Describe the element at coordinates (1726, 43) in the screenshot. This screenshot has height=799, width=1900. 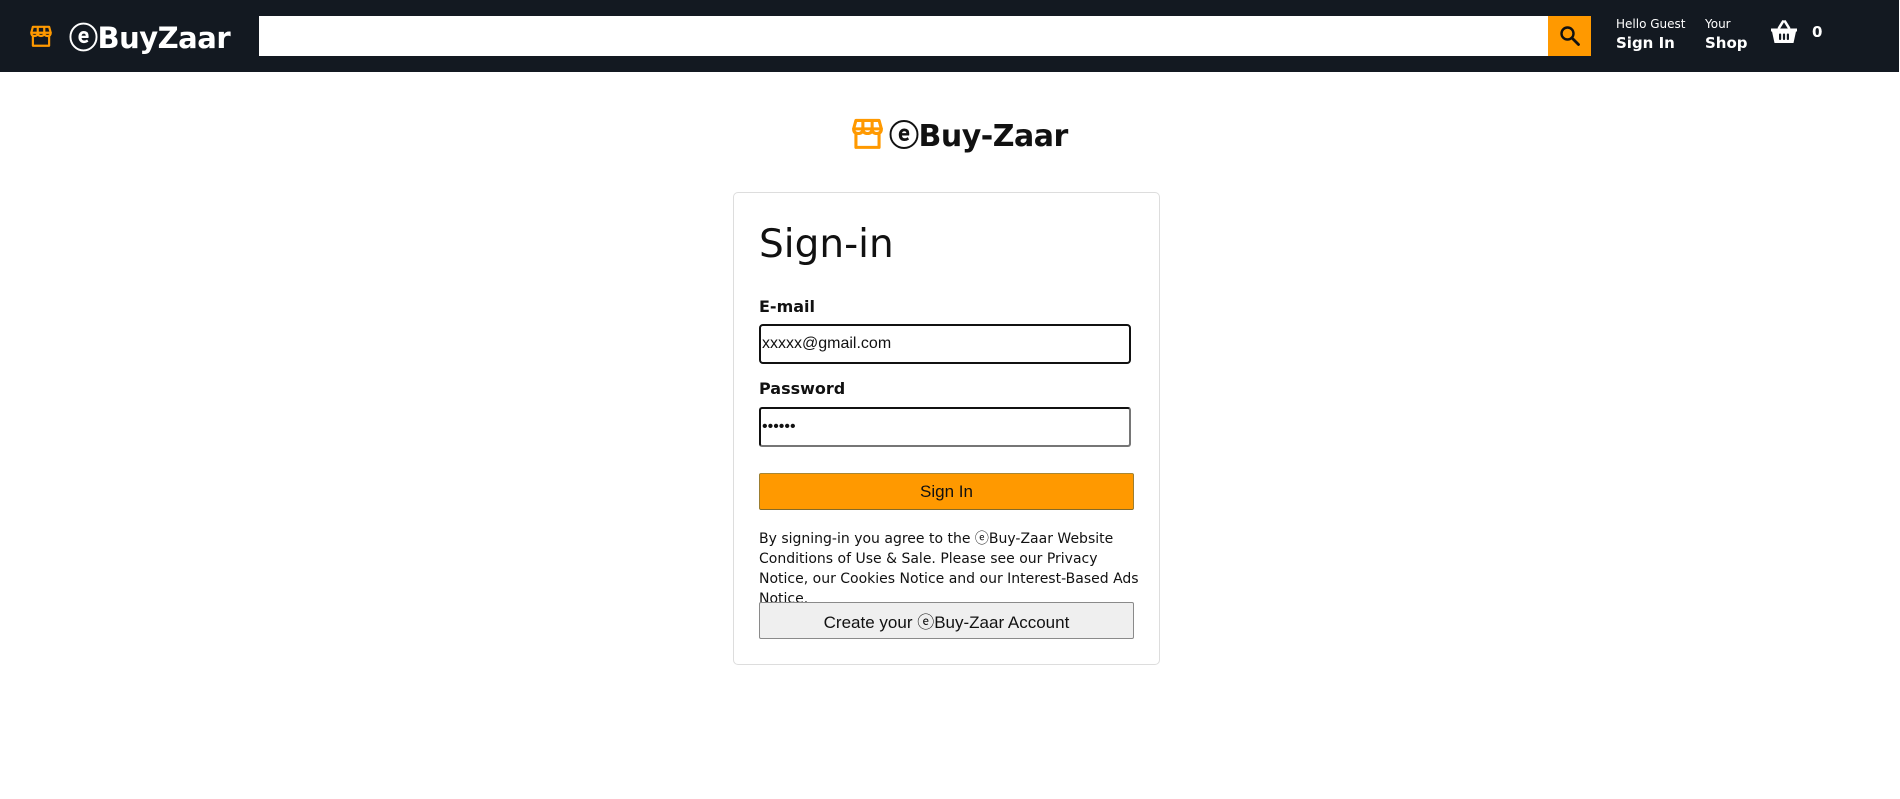
I see `nav-shop-label: Shop` at that location.